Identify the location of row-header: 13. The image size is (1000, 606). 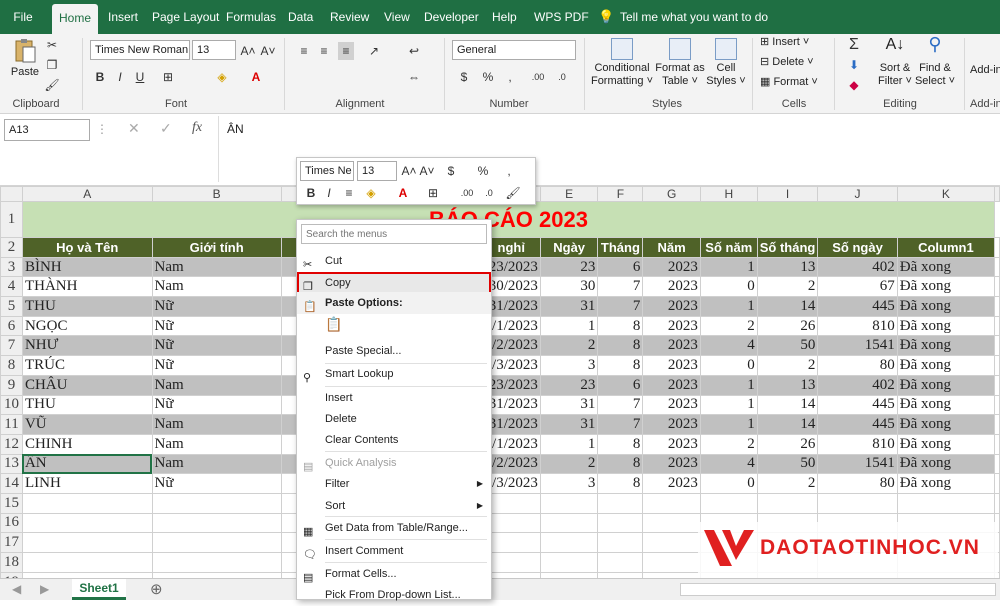
(11, 464).